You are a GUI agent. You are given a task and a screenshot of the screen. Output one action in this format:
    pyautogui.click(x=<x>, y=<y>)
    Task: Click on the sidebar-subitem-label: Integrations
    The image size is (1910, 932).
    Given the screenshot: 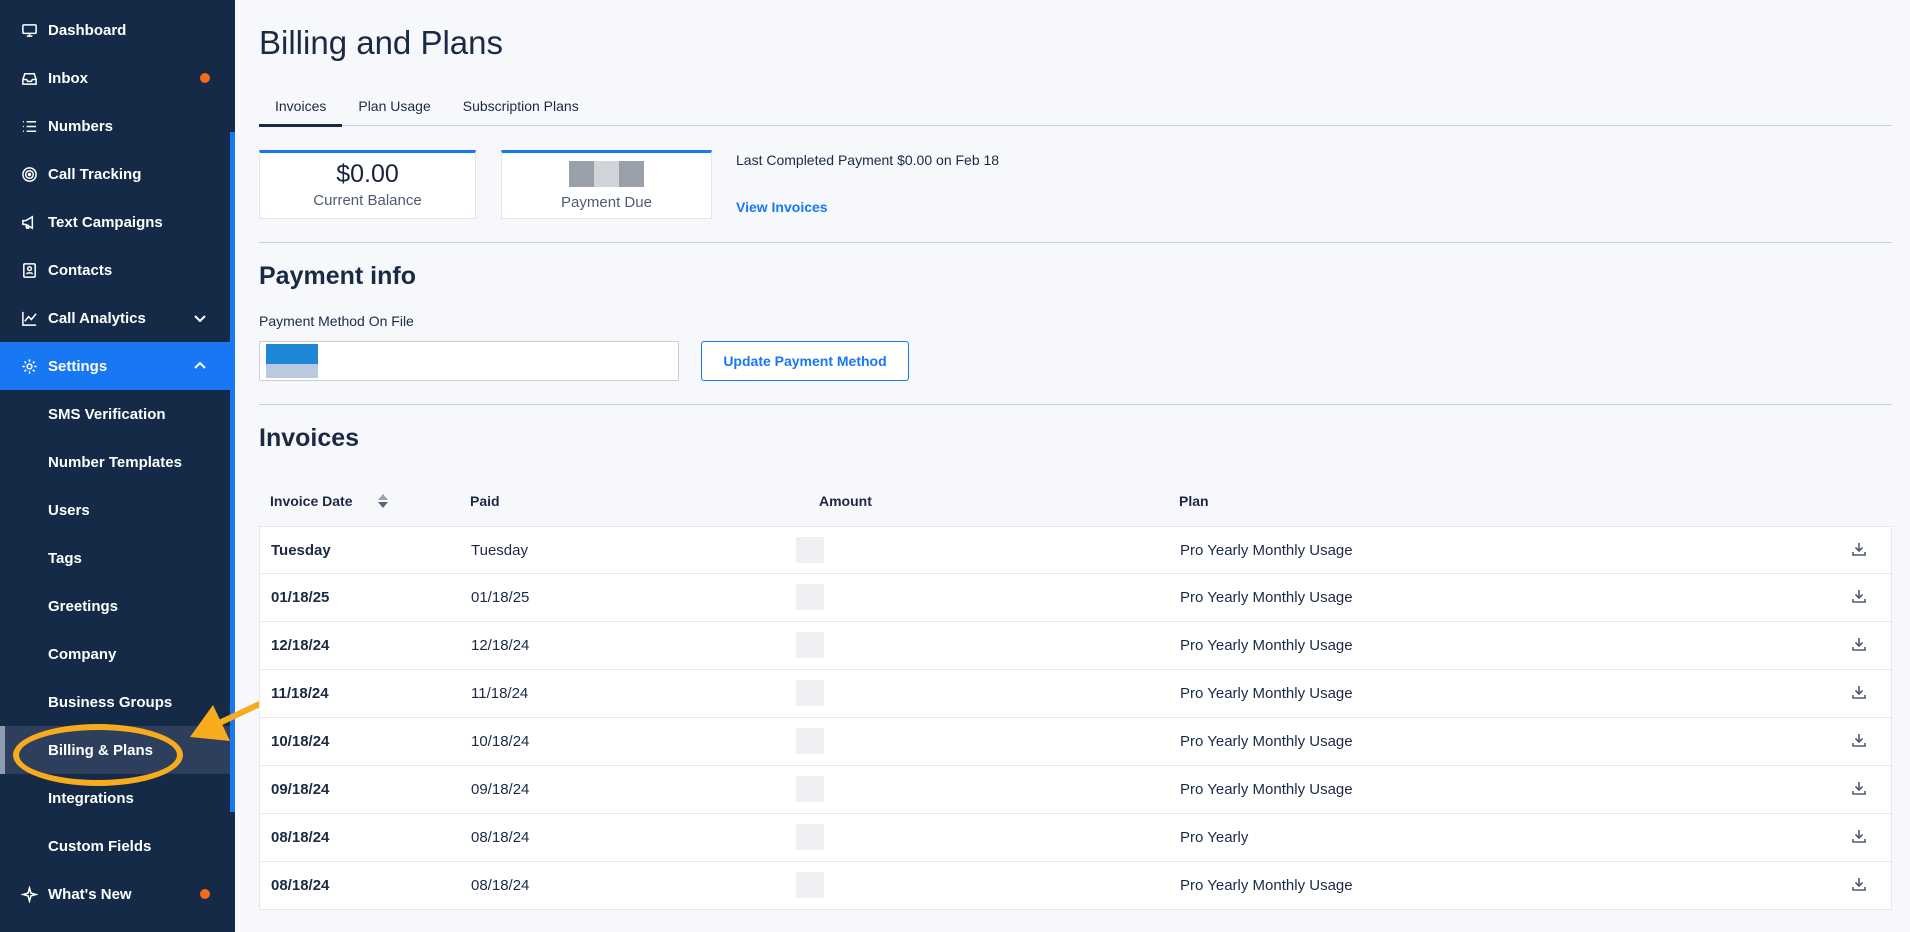 What is the action you would take?
    pyautogui.click(x=91, y=798)
    